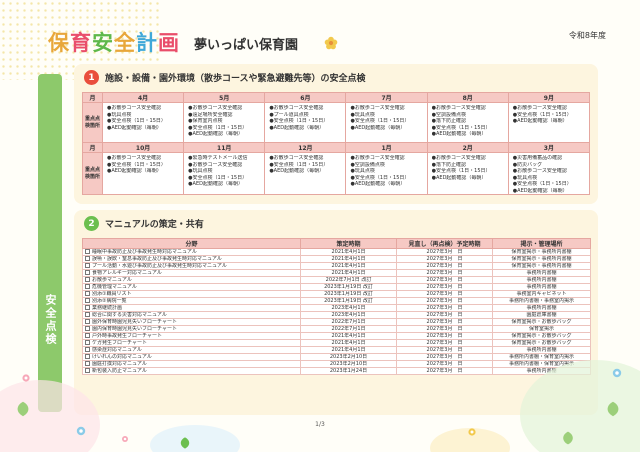  I want to click on manual-name: 誤嚥・誤飲・窒息事故防止及び事故発生時対応マニュアル, so click(157, 259).